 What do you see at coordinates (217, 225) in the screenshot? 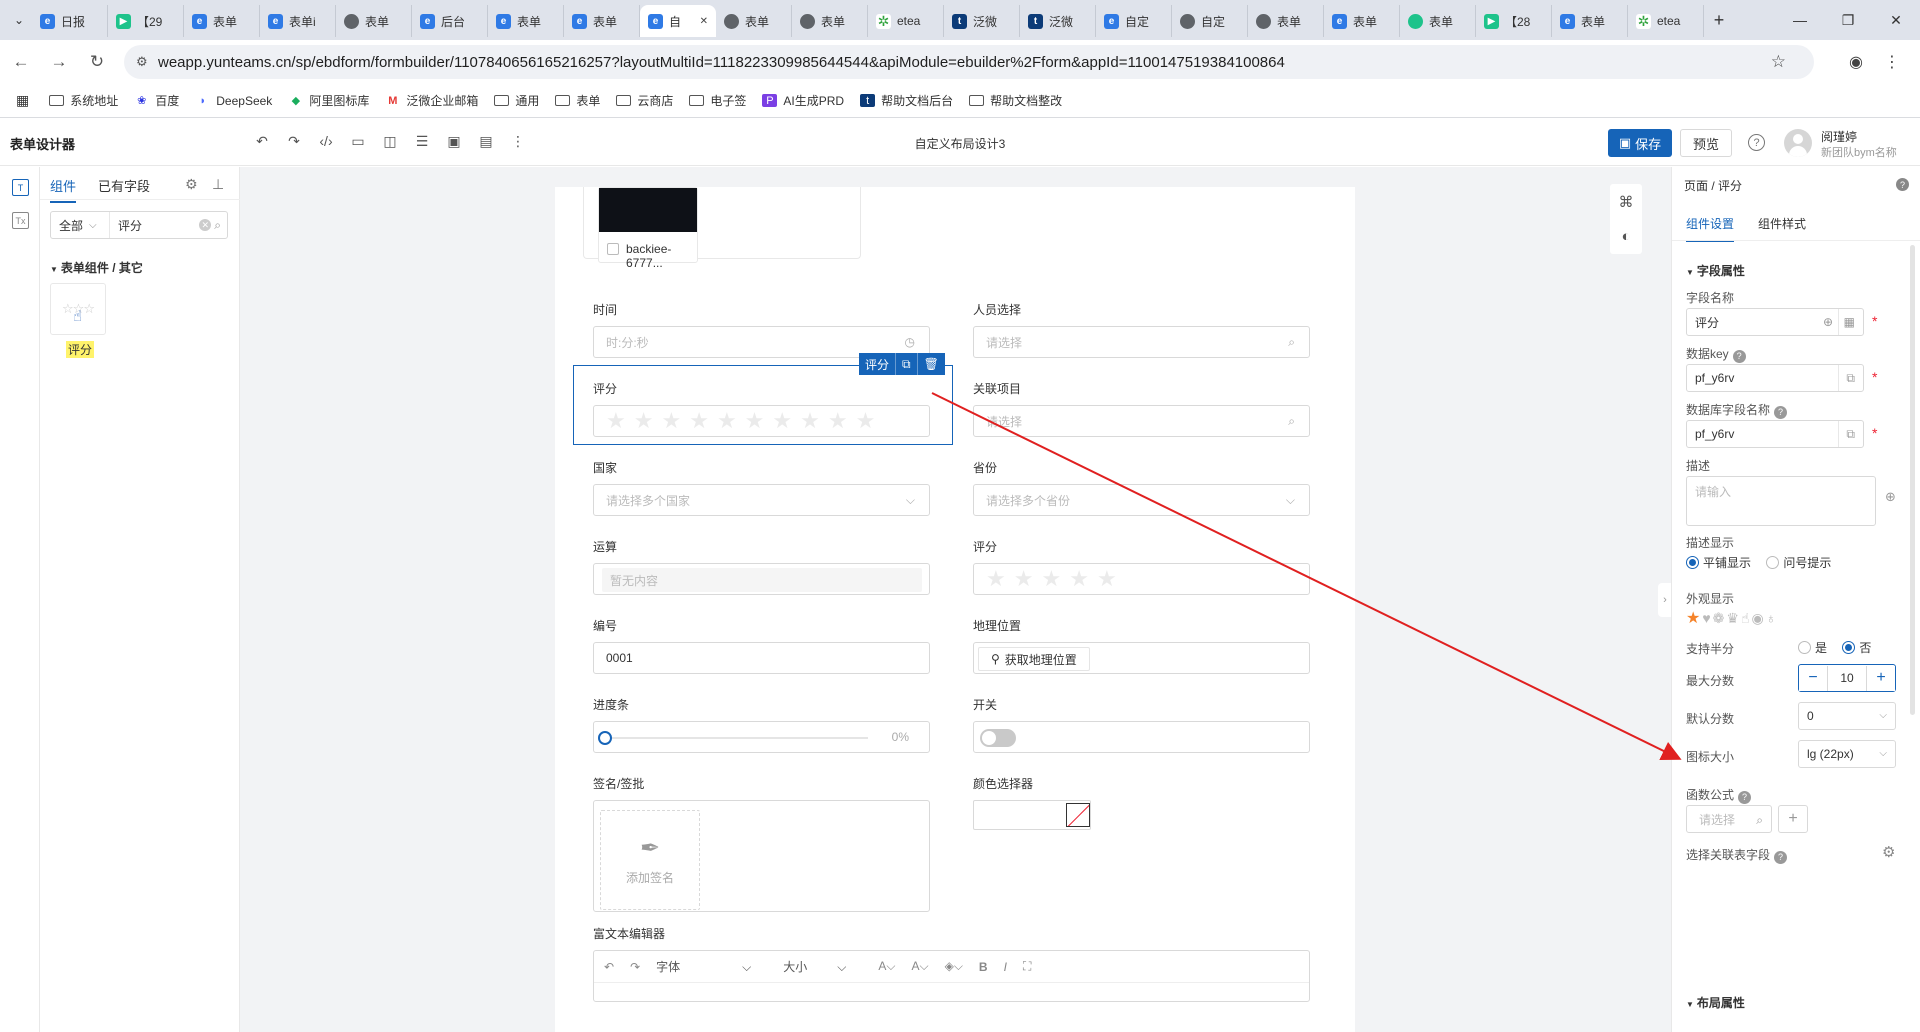
I see `search-icon: ⌕` at bounding box center [217, 225].